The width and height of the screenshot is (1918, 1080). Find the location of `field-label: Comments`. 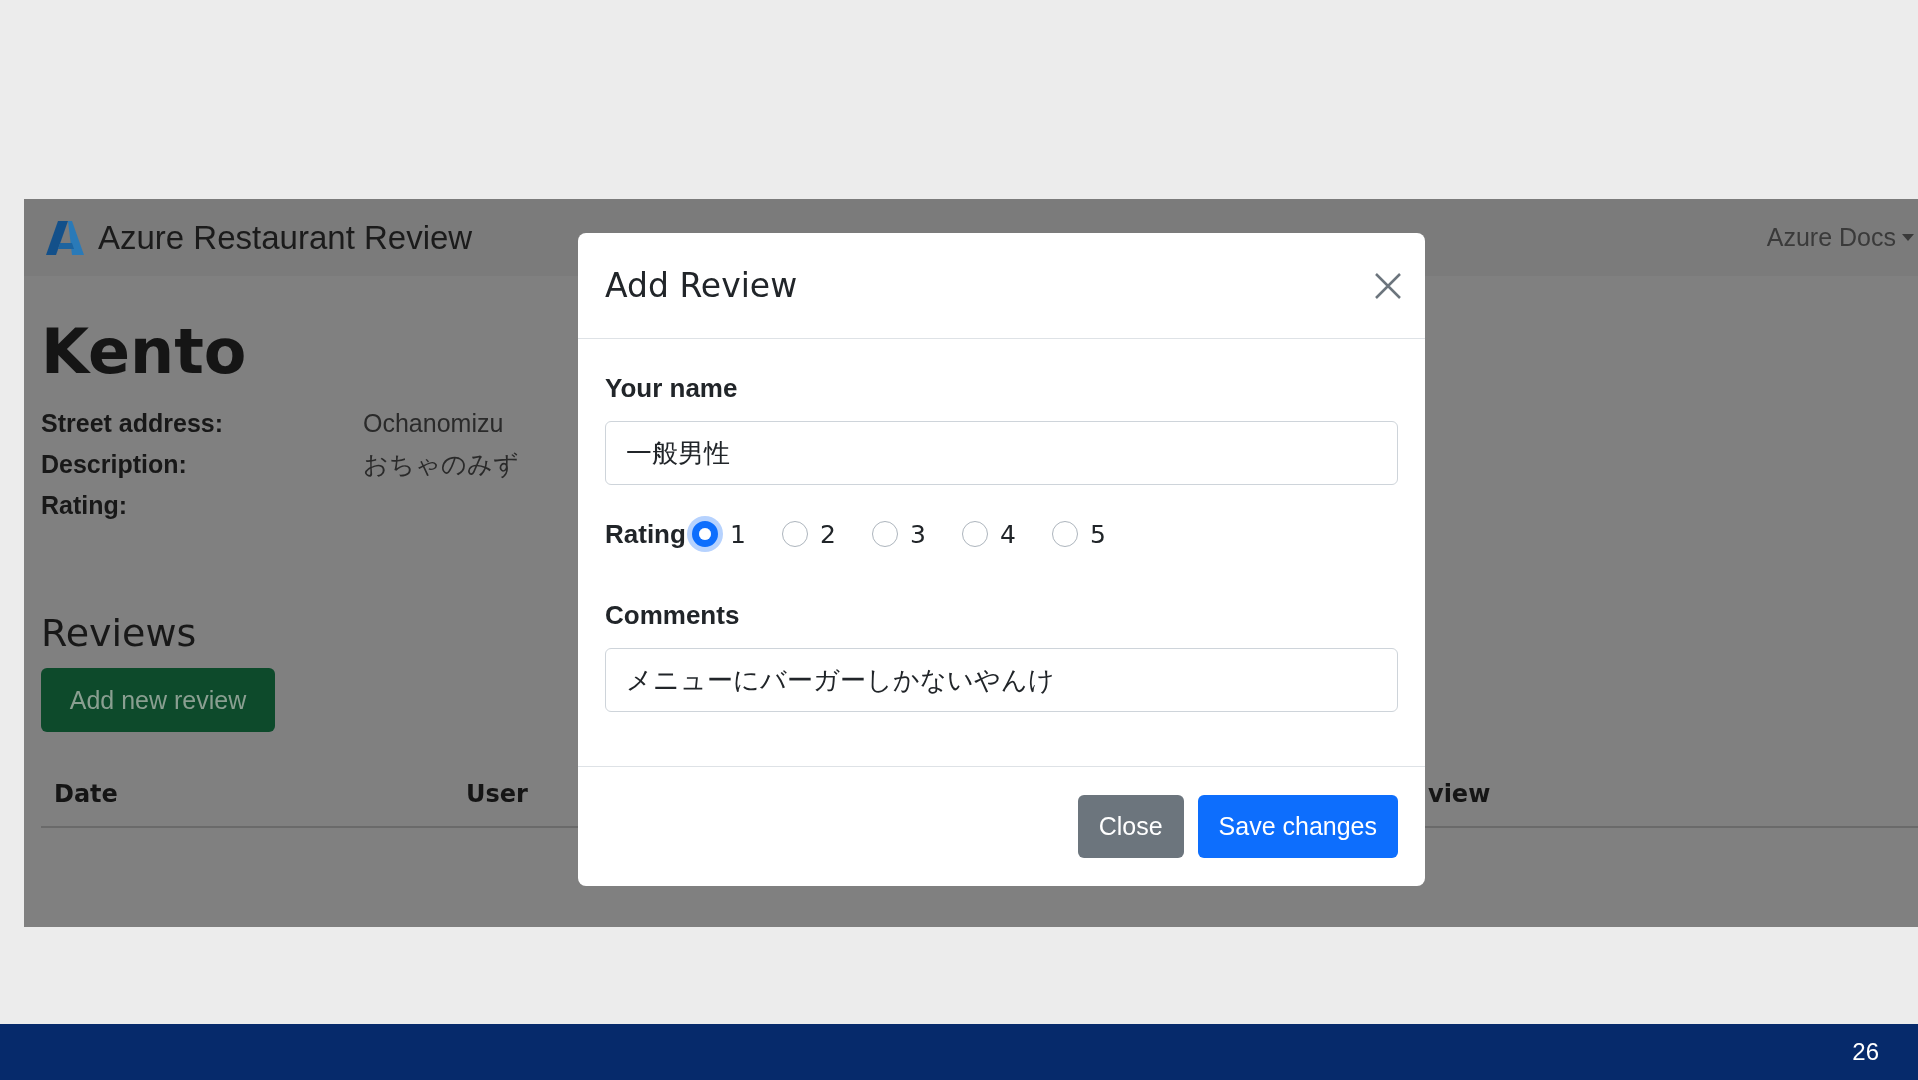

field-label: Comments is located at coordinates (672, 615).